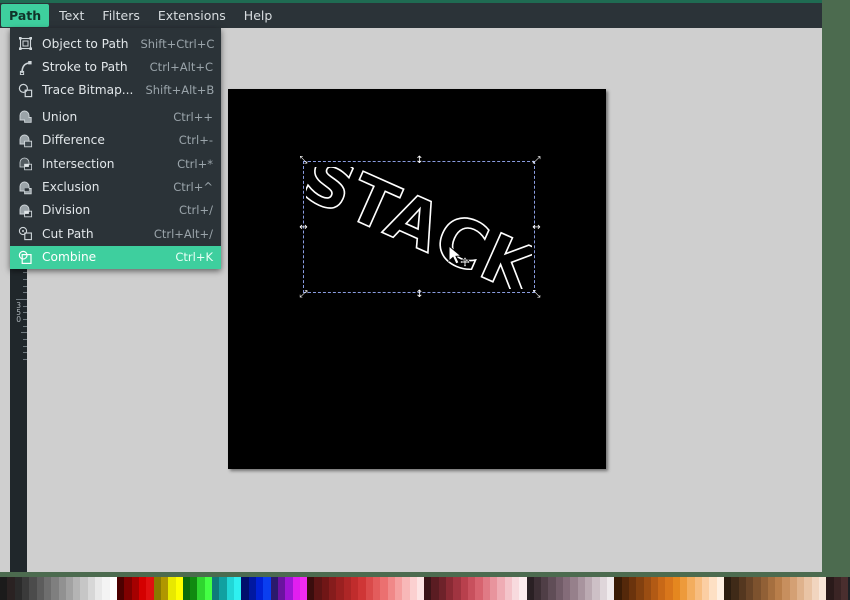 The width and height of the screenshot is (850, 600). I want to click on selection-handle-se: ⤡, so click(536, 294).